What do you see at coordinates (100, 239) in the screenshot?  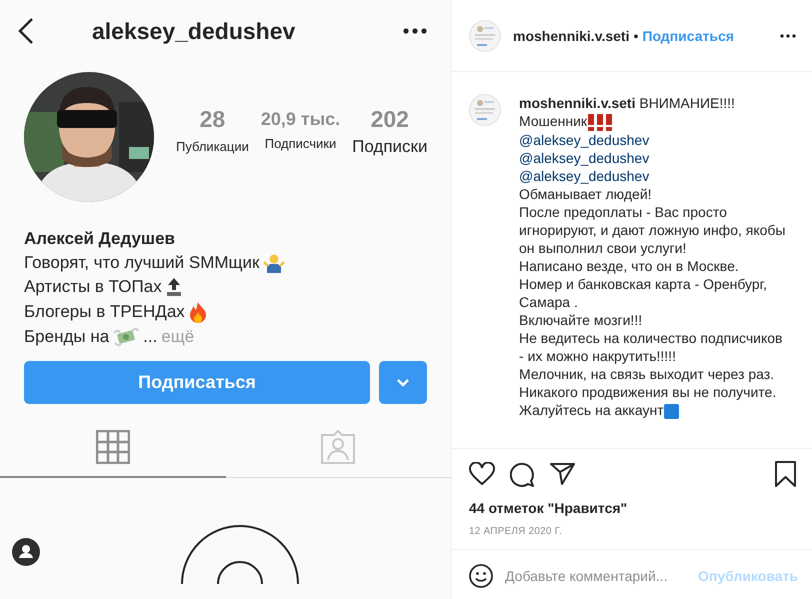 I see `profile-name: Алексей Дедушев` at bounding box center [100, 239].